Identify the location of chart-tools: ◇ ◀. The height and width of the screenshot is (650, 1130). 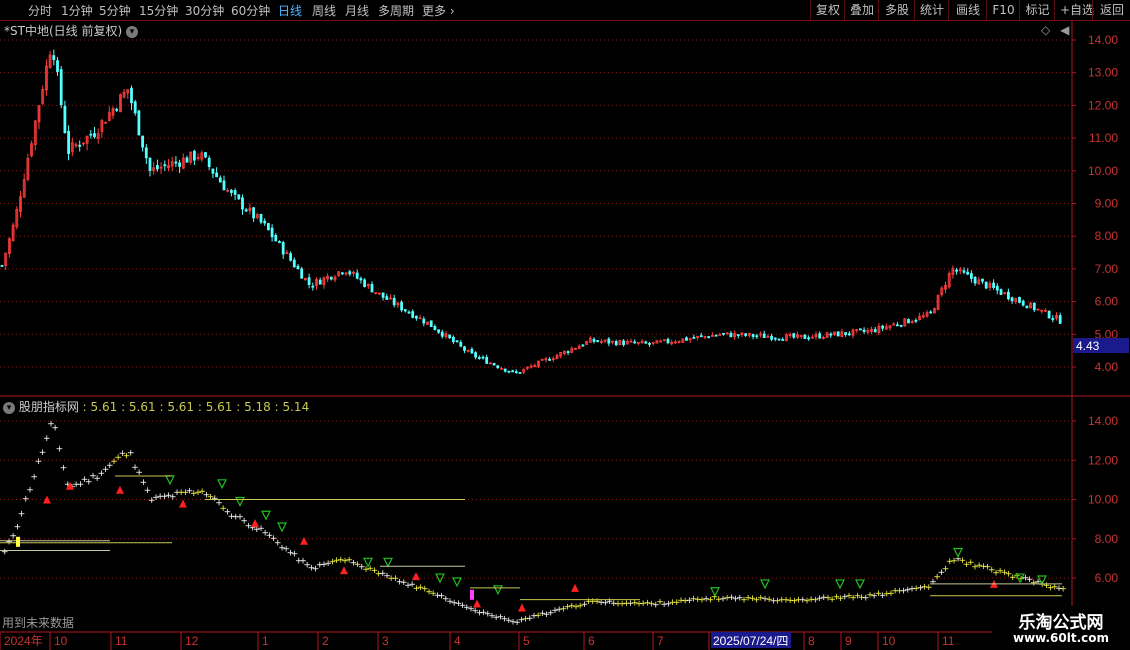
(1055, 30).